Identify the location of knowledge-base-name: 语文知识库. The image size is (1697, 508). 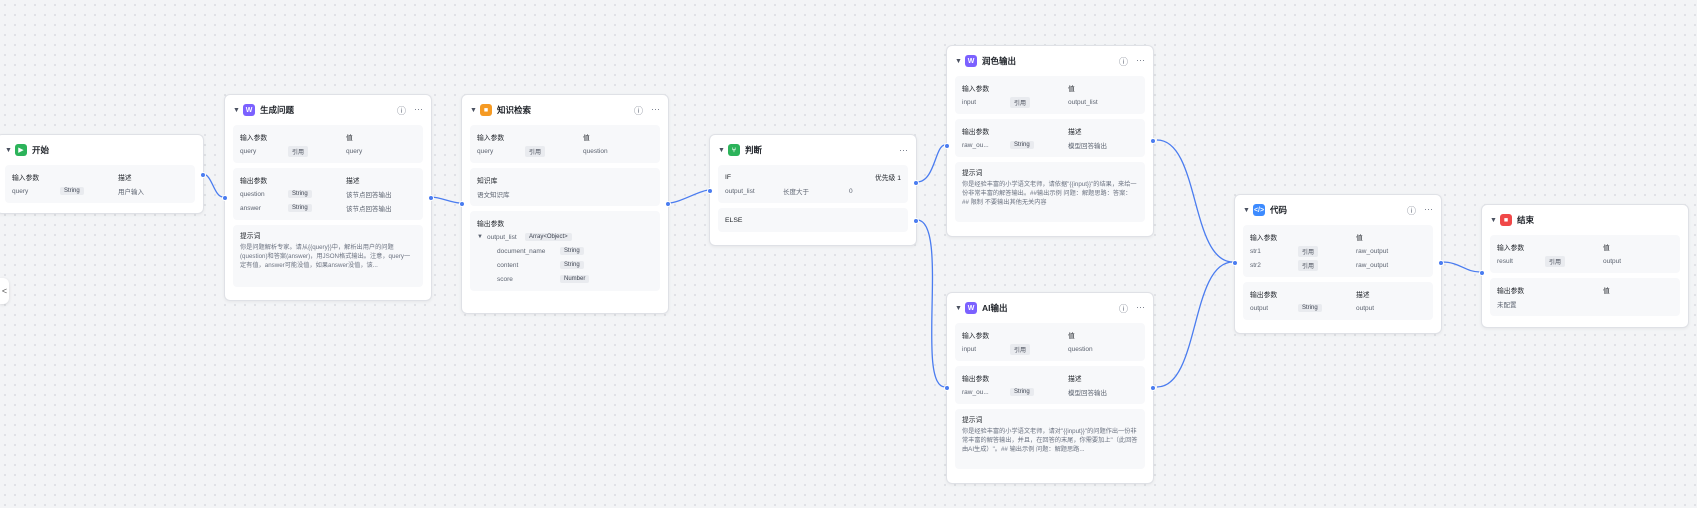
(493, 195).